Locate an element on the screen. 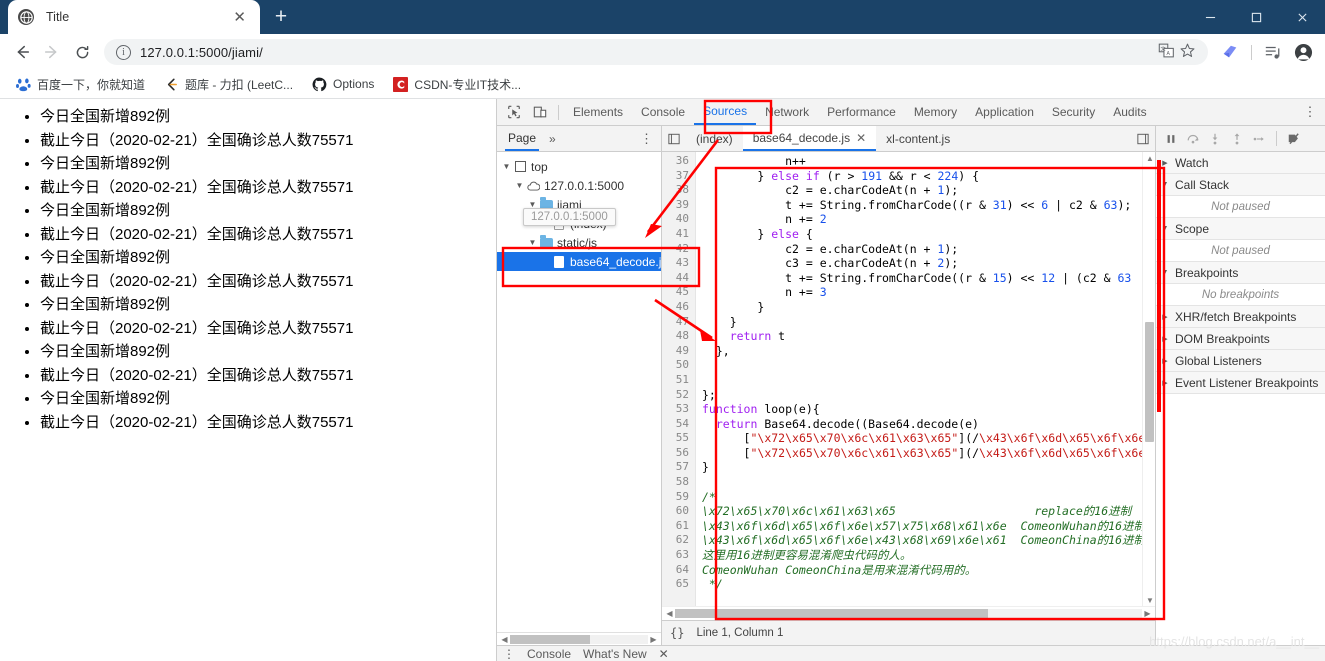 This screenshot has width=1325, height=661. inspect-element-icon is located at coordinates (514, 112).